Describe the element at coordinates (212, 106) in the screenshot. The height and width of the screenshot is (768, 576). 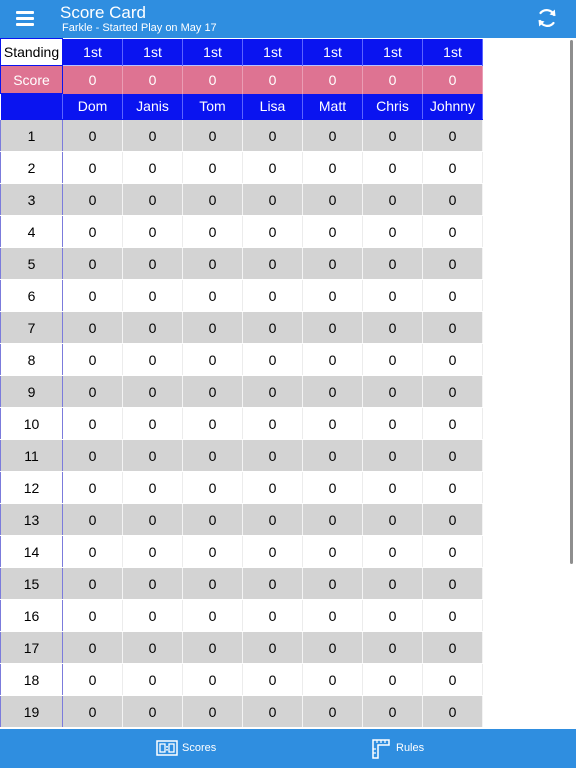
I see `player-name-header: Tom` at that location.